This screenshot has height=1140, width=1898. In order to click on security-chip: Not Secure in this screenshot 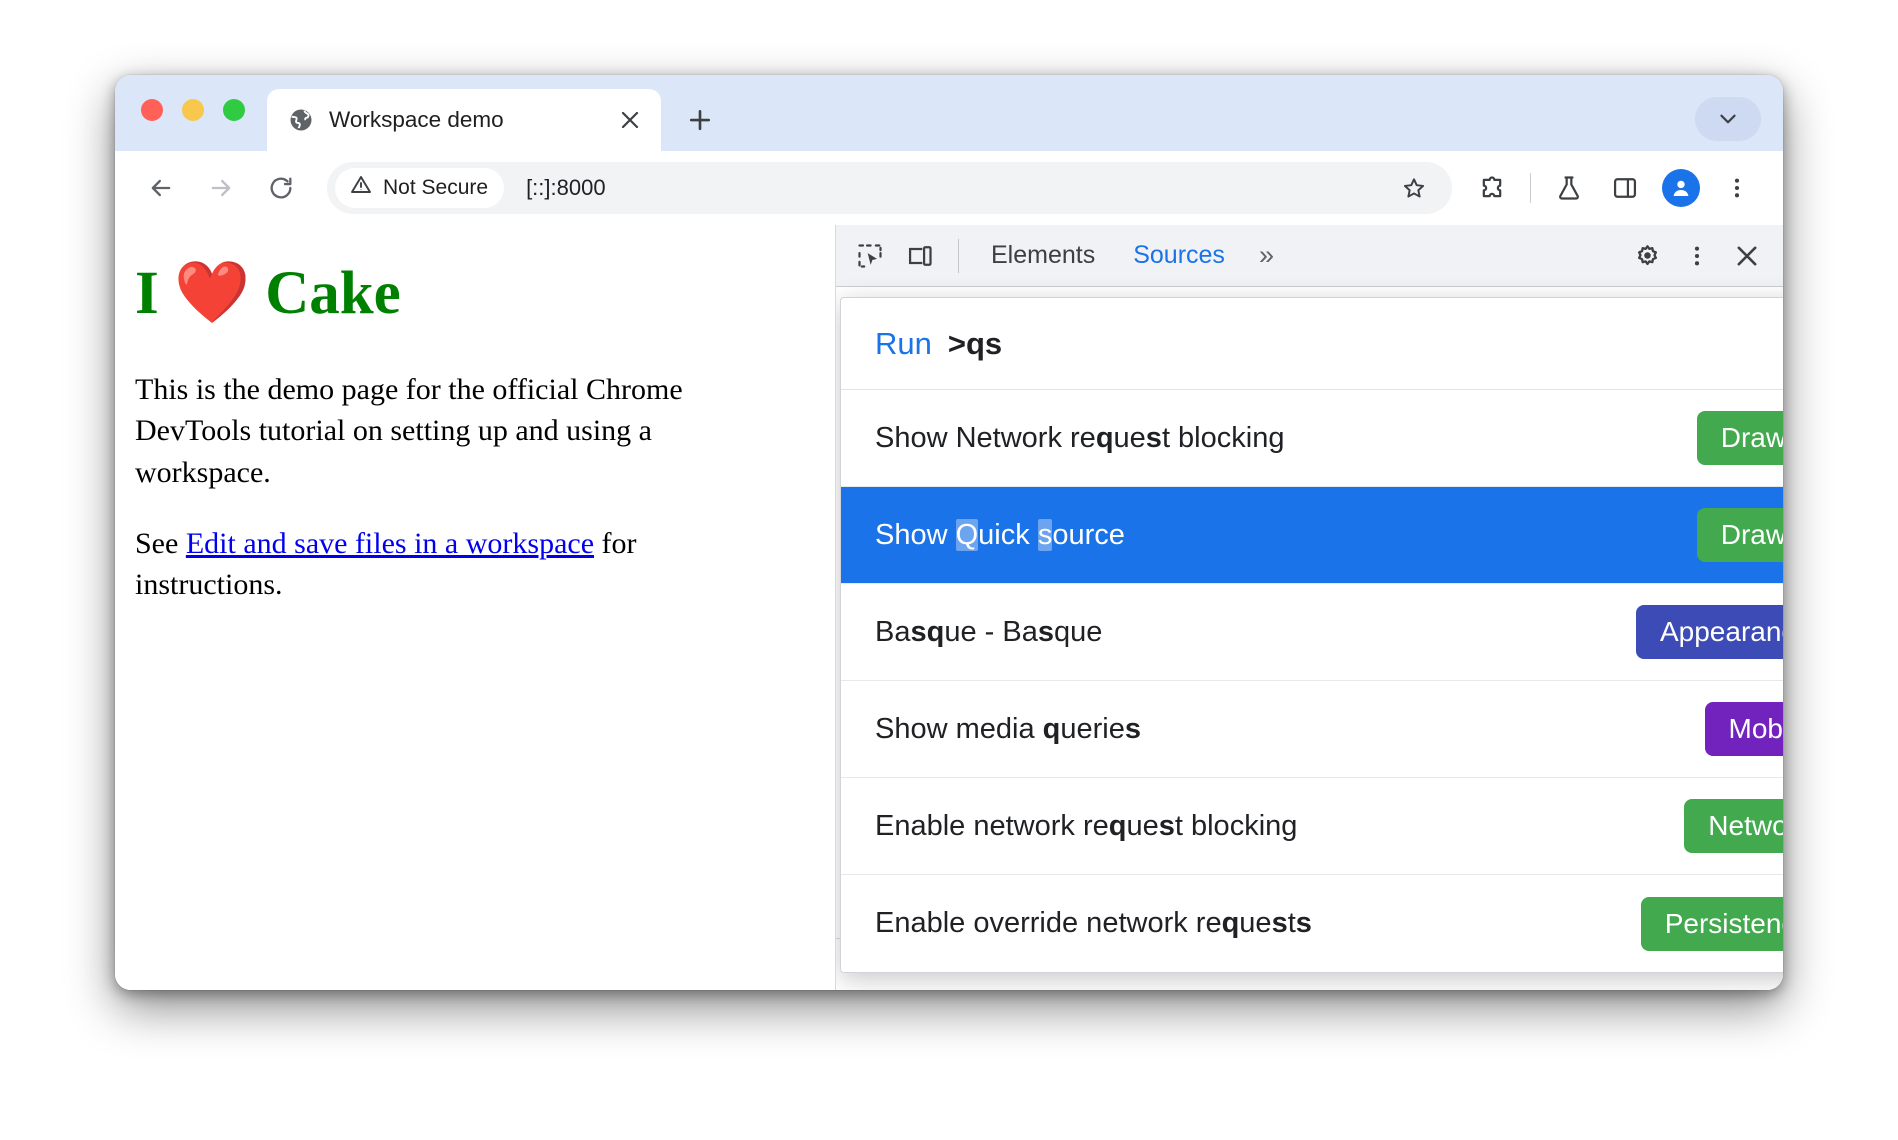, I will do `click(420, 188)`.